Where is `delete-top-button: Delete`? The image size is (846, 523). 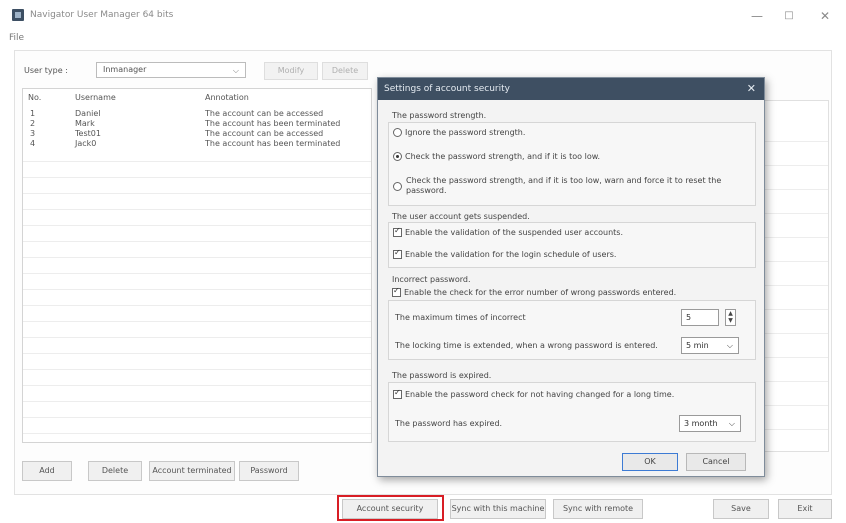 delete-top-button: Delete is located at coordinates (345, 71).